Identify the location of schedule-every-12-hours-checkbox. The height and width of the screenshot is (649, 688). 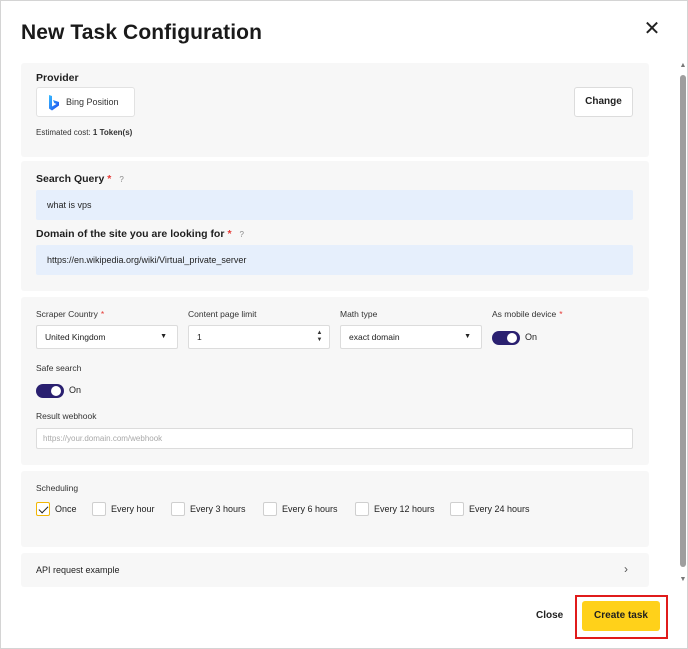
(362, 509).